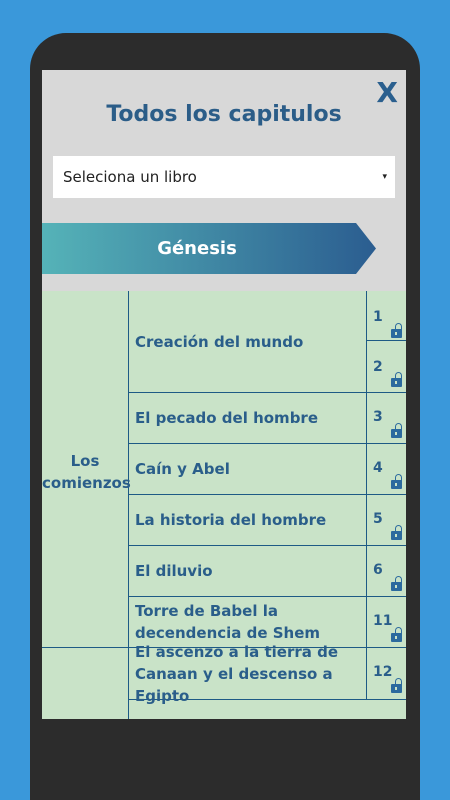 Image resolution: width=450 pixels, height=800 pixels. Describe the element at coordinates (182, 469) in the screenshot. I see `chapter-title: Caín y Abel` at that location.